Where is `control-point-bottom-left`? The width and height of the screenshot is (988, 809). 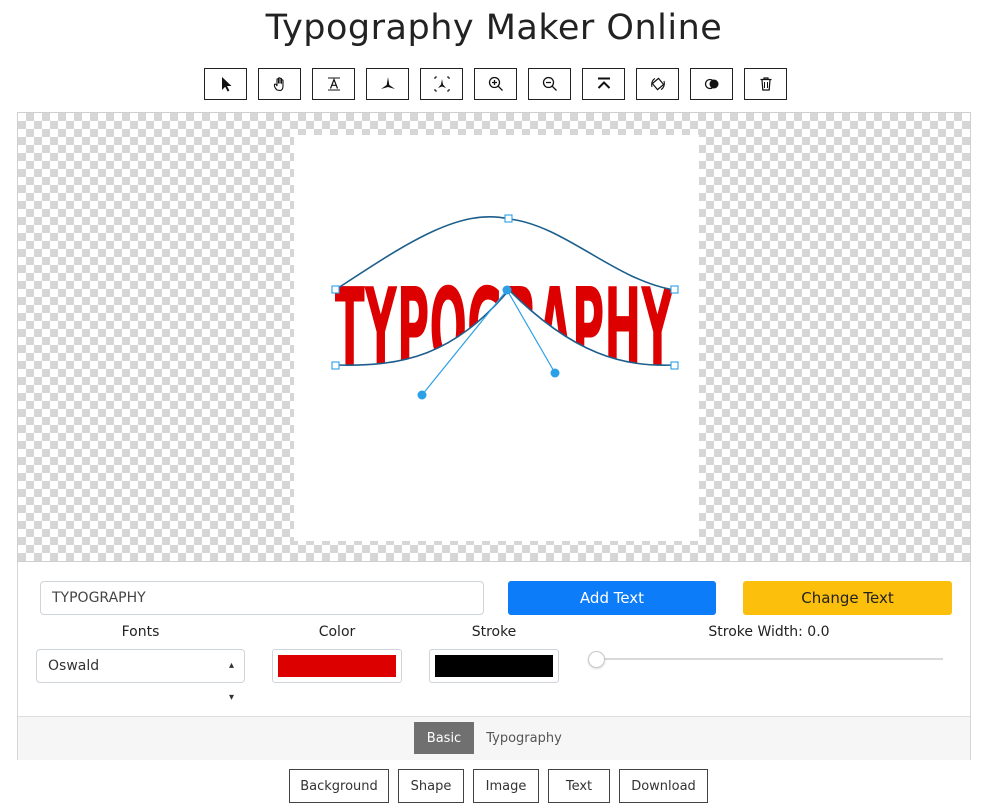
control-point-bottom-left is located at coordinates (335, 365).